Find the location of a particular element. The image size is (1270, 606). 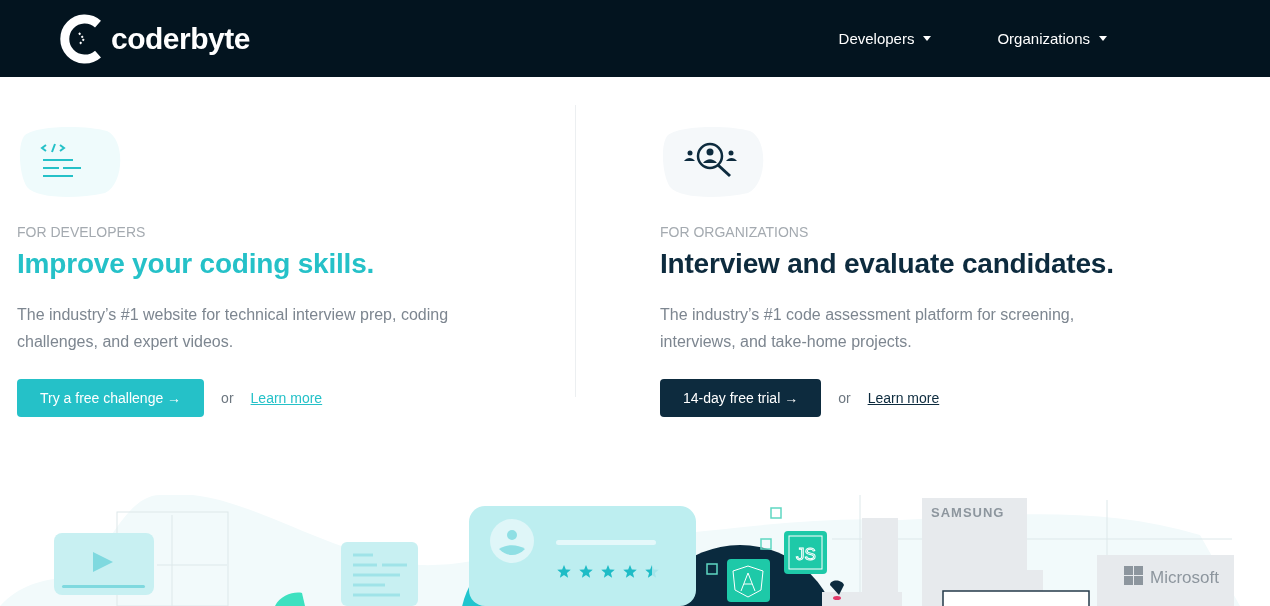

cta-button: 14-day free trial → is located at coordinates (741, 398).